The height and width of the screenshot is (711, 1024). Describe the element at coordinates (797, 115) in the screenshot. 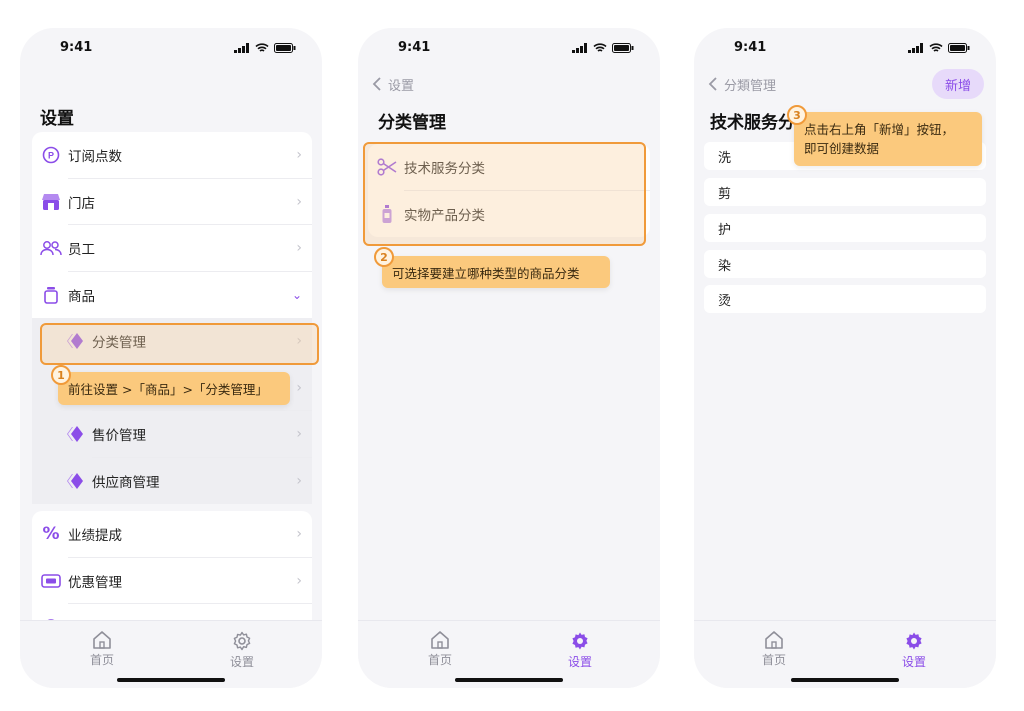

I see `step-badge-3: 3` at that location.